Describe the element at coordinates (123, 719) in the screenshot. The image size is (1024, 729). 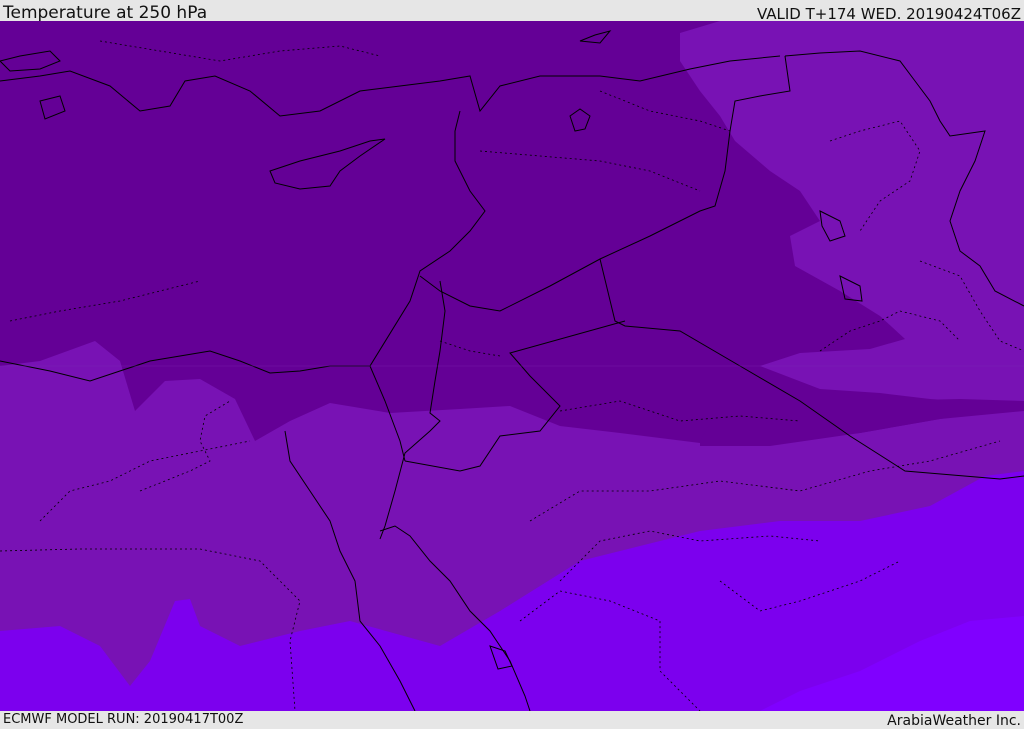
I see `model-run-label: ECMWF MODEL RUN: 20190417T00Z` at that location.